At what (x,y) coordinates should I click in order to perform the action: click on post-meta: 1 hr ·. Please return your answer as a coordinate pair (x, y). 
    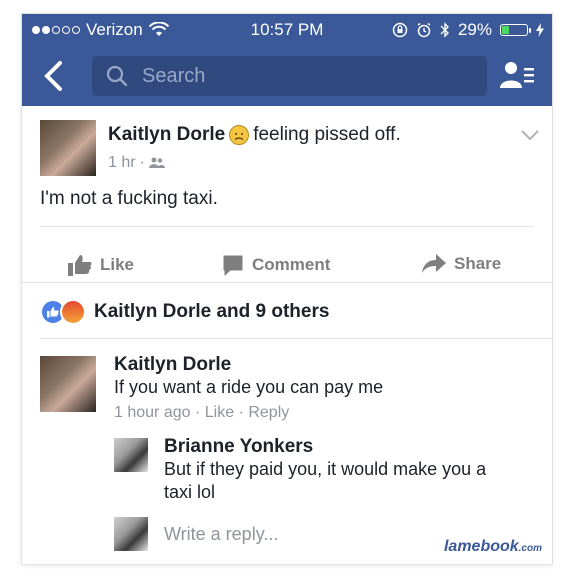
    Looking at the image, I should click on (136, 163).